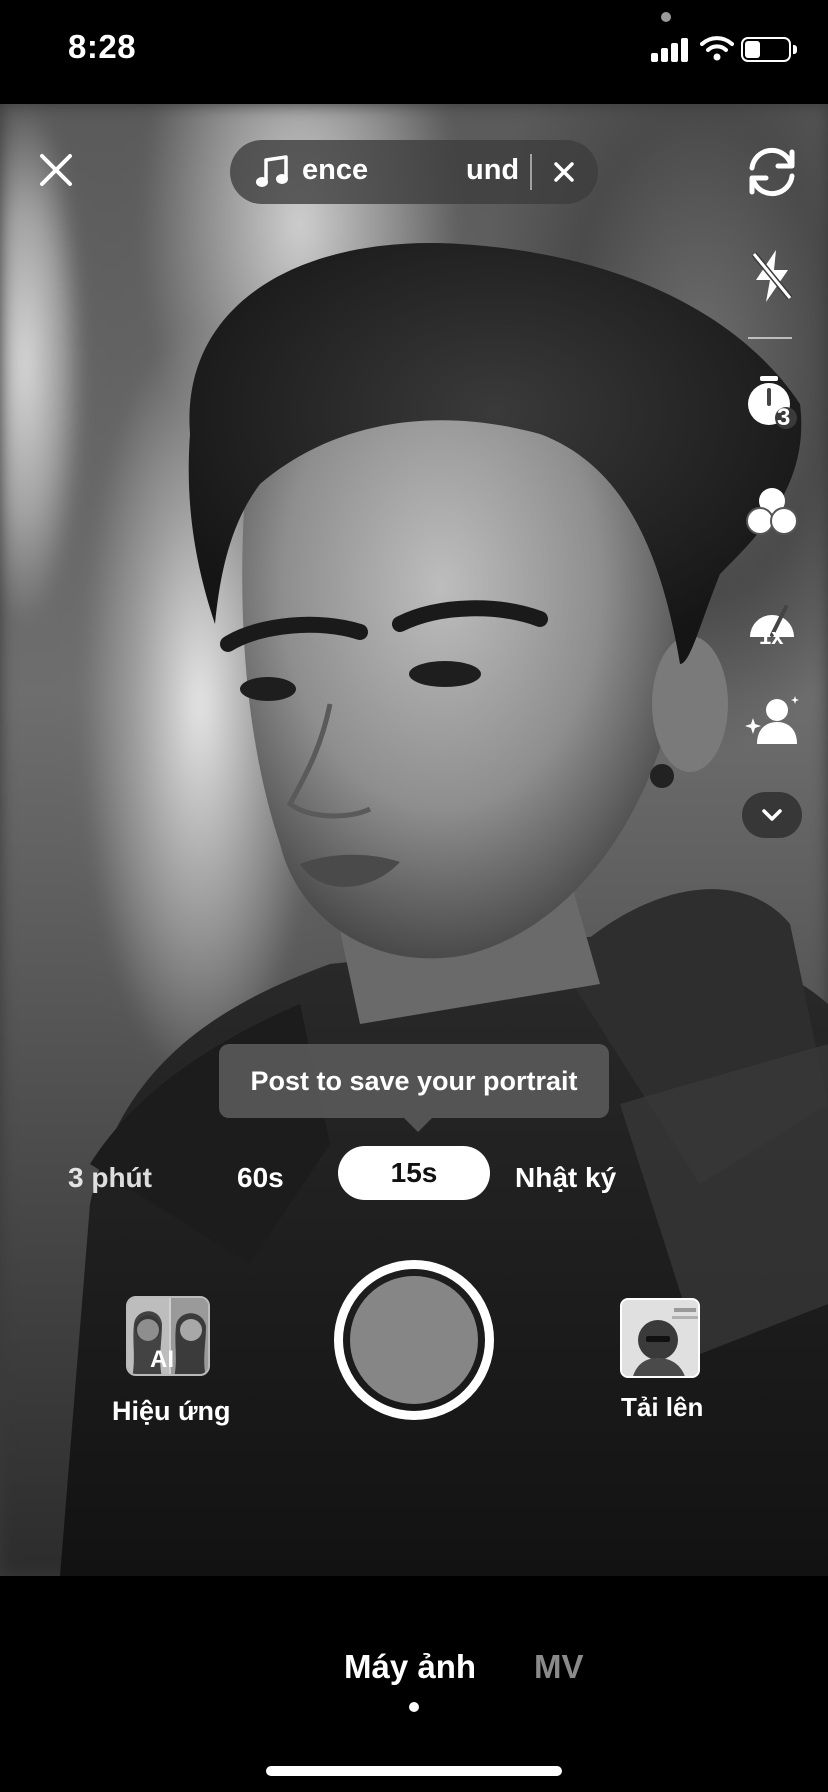  I want to click on cellular-signal-icon, so click(671, 50).